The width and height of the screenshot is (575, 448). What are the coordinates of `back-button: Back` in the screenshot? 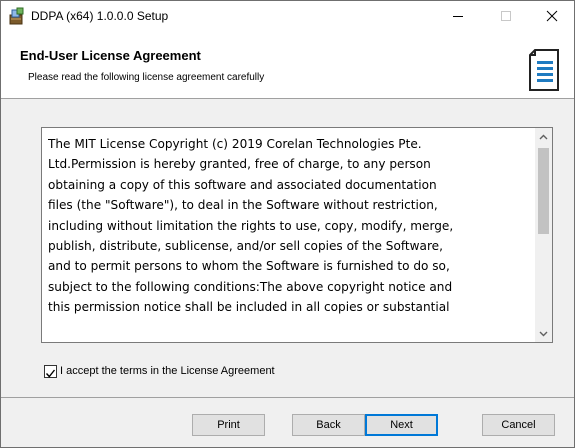 It's located at (328, 425).